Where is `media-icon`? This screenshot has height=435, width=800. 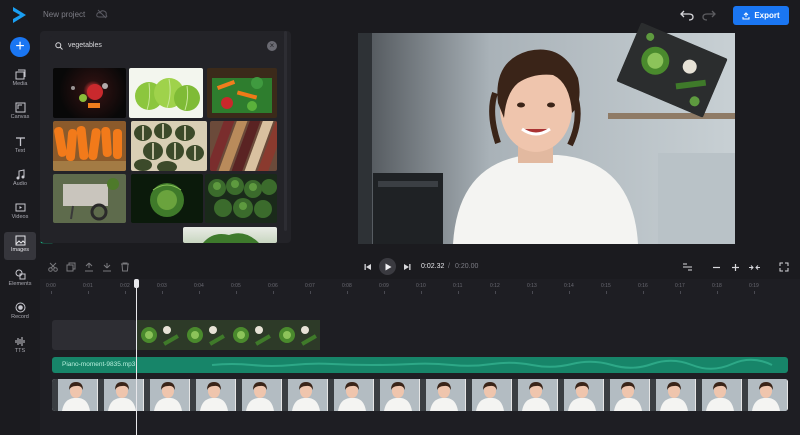
media-icon is located at coordinates (20, 74).